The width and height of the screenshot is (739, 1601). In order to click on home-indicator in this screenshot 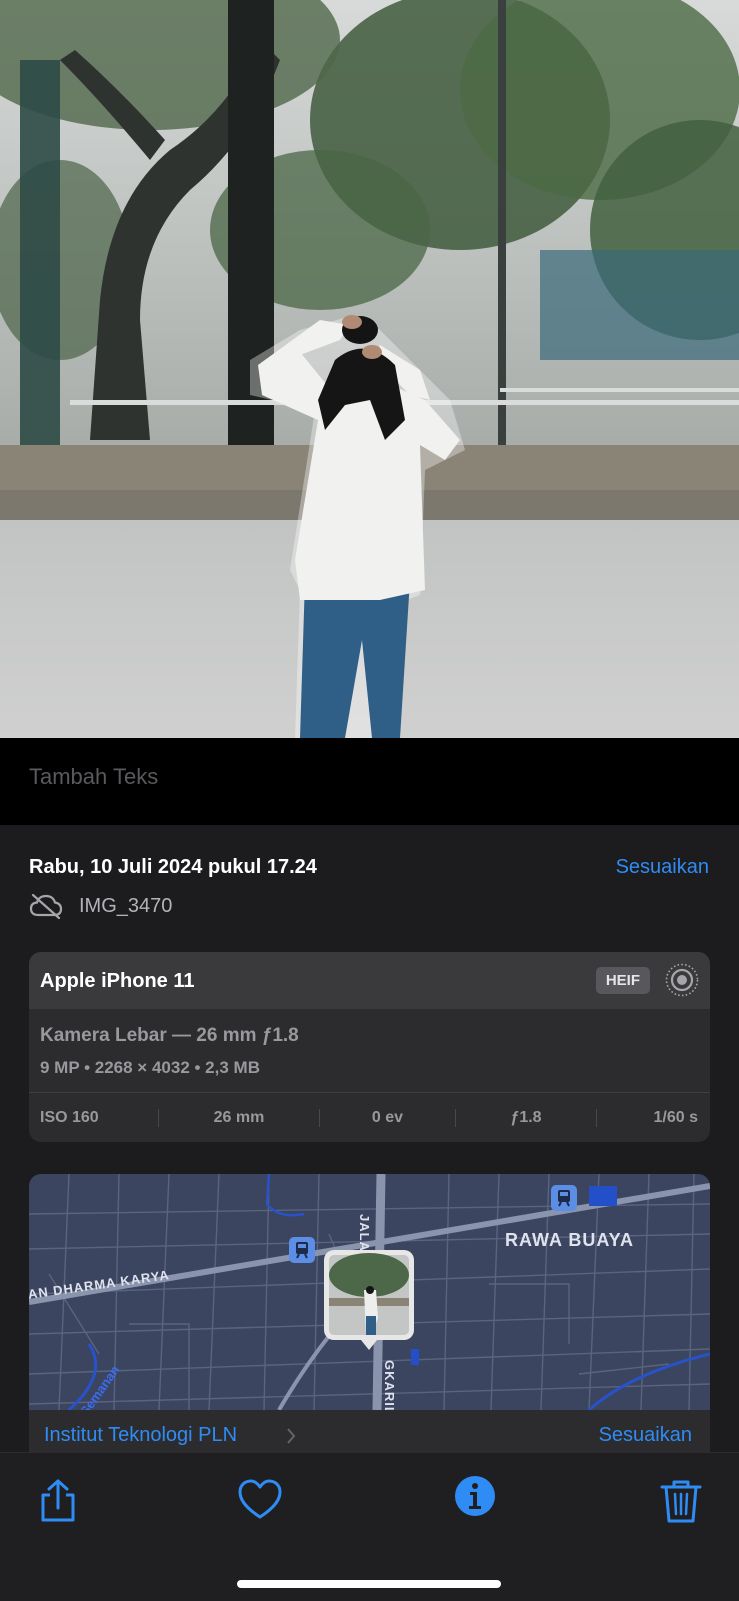, I will do `click(369, 1584)`.